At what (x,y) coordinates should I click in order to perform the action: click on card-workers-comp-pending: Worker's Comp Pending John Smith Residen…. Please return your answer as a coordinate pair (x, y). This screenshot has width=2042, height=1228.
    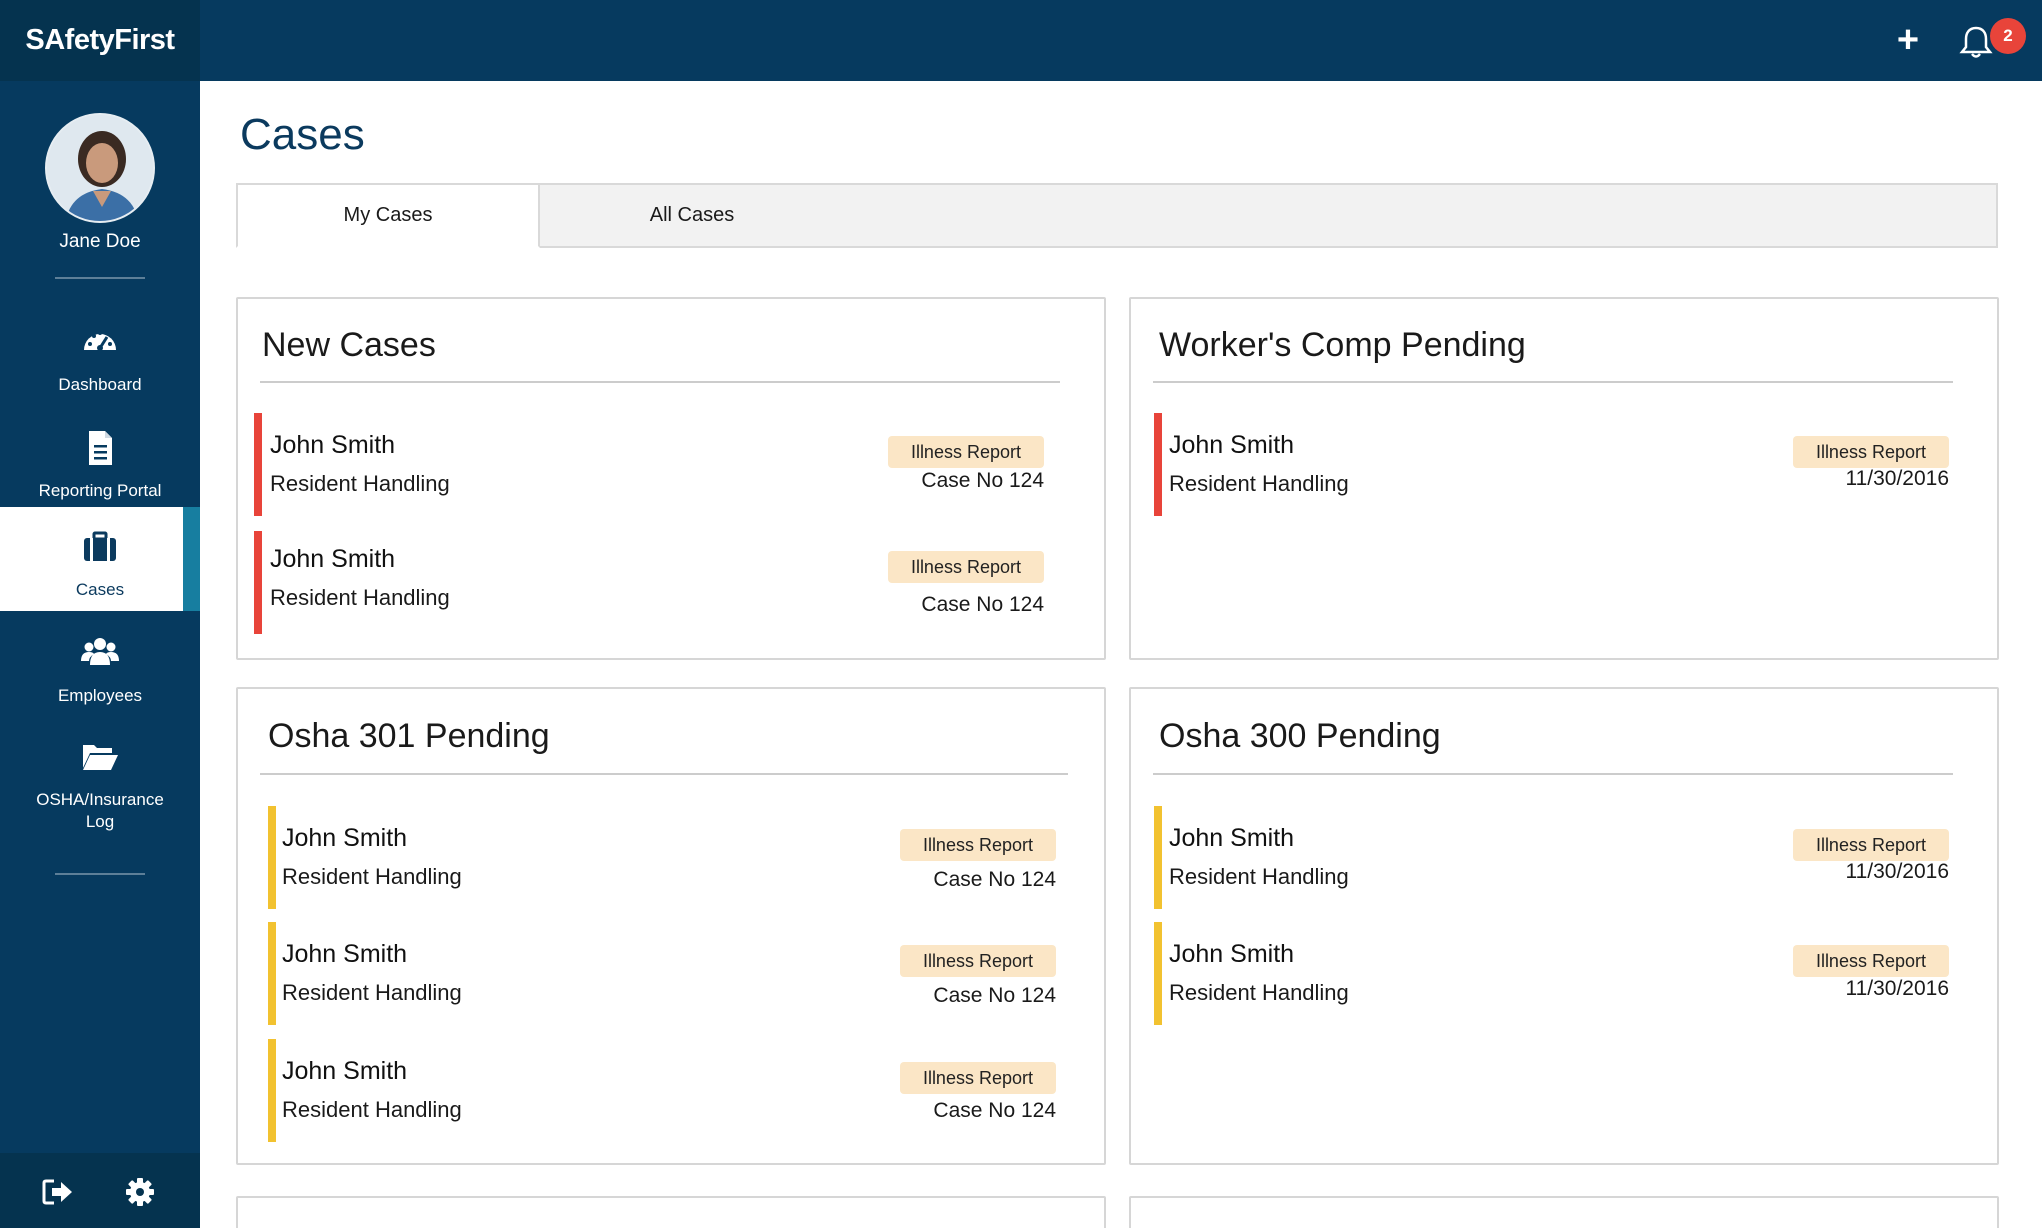
    Looking at the image, I should click on (1564, 478).